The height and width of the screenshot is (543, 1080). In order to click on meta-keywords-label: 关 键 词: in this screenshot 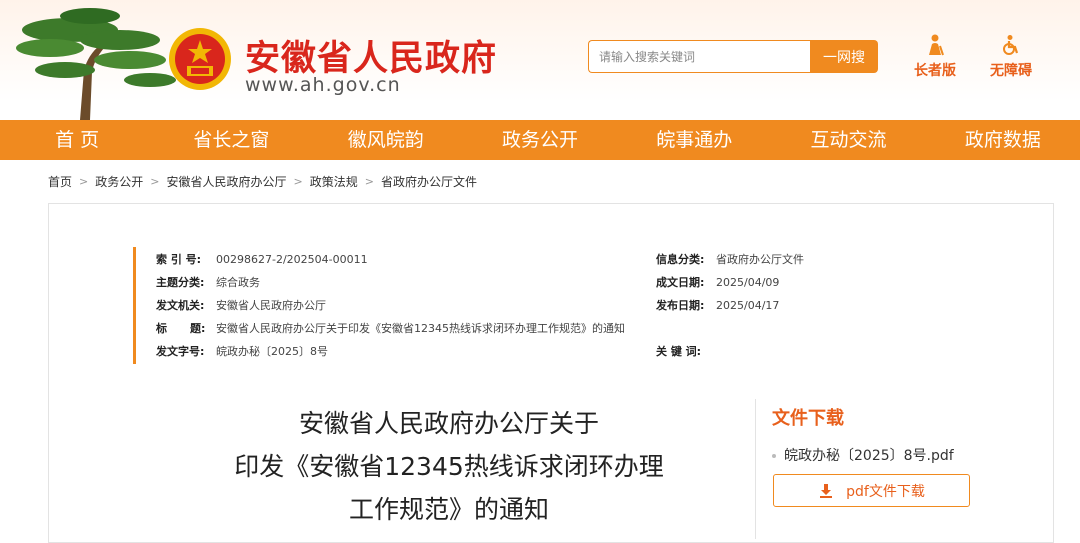, I will do `click(679, 351)`.